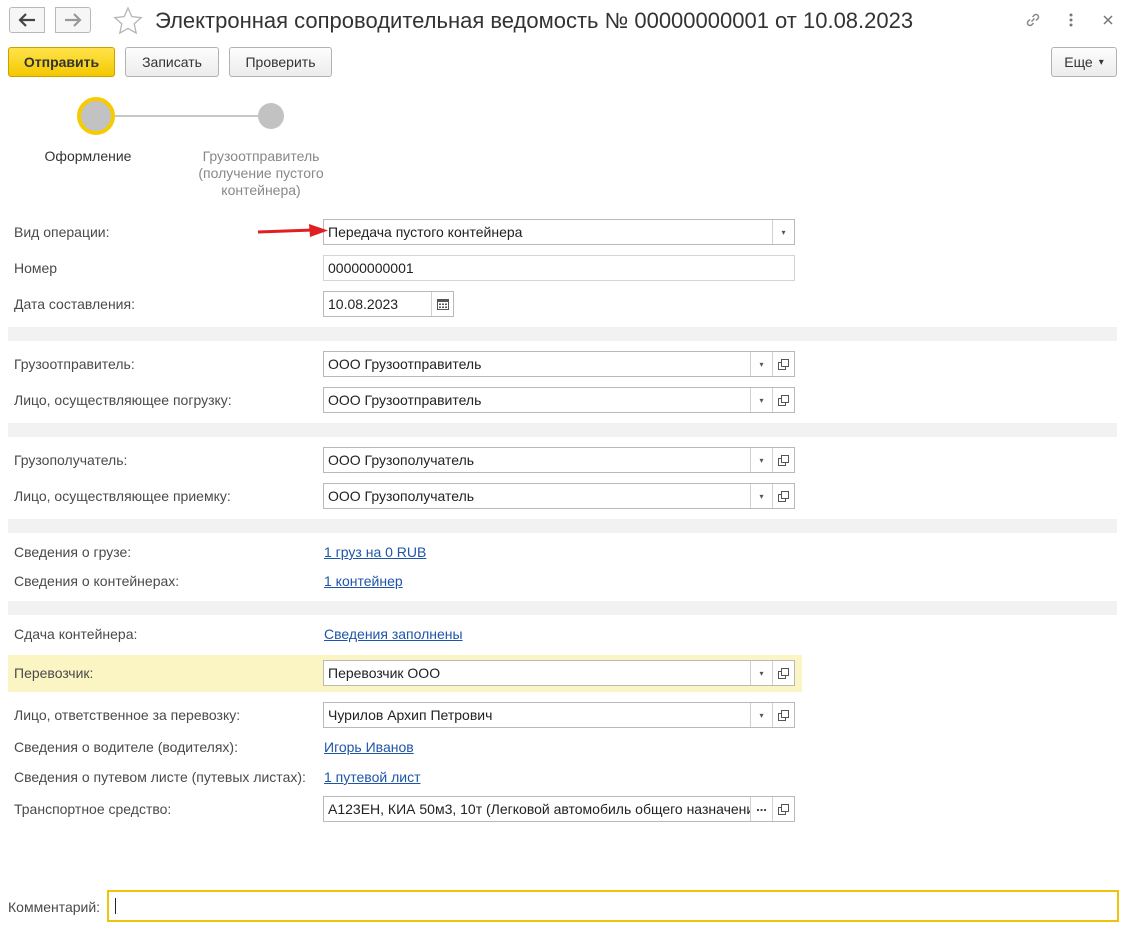 The height and width of the screenshot is (929, 1133). Describe the element at coordinates (88, 156) in the screenshot. I see `step-label-design: Оформление` at that location.